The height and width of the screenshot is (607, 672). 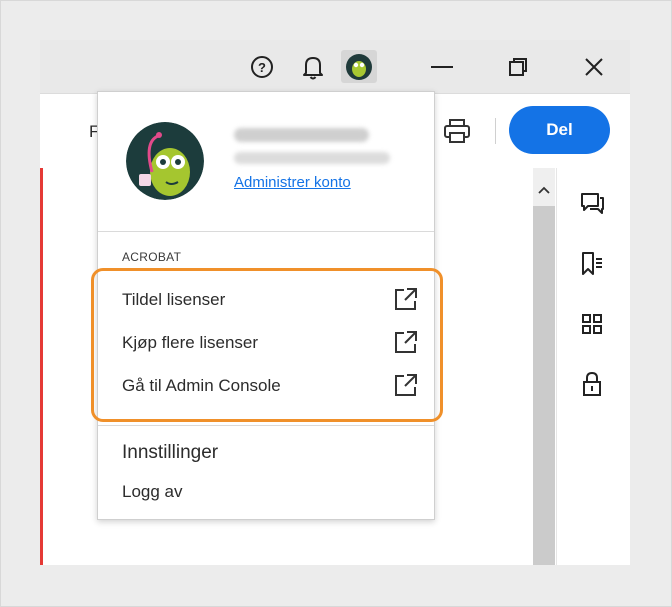 What do you see at coordinates (594, 67) in the screenshot?
I see `close-icon` at bounding box center [594, 67].